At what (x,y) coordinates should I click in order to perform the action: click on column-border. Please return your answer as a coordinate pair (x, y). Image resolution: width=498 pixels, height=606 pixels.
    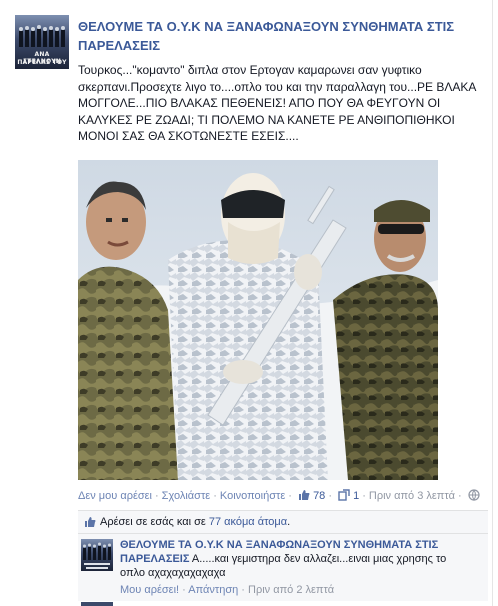
    Looking at the image, I should click on (492, 303).